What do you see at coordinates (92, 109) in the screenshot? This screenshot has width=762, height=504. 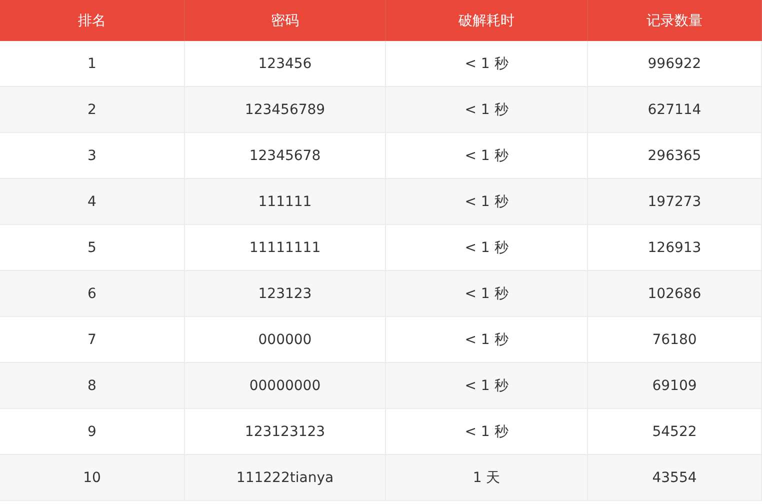 I see `table-cell: 2` at bounding box center [92, 109].